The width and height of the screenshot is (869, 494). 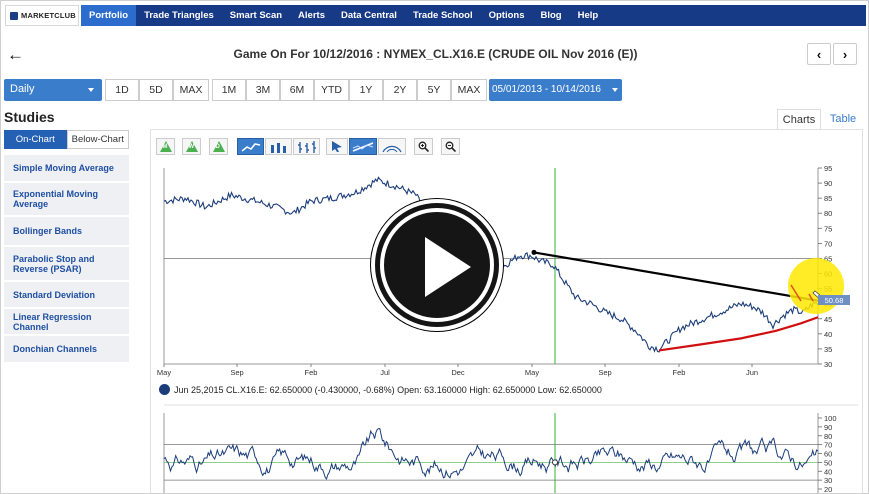 What do you see at coordinates (828, 213) in the screenshot?
I see `y-tick-label: 80` at bounding box center [828, 213].